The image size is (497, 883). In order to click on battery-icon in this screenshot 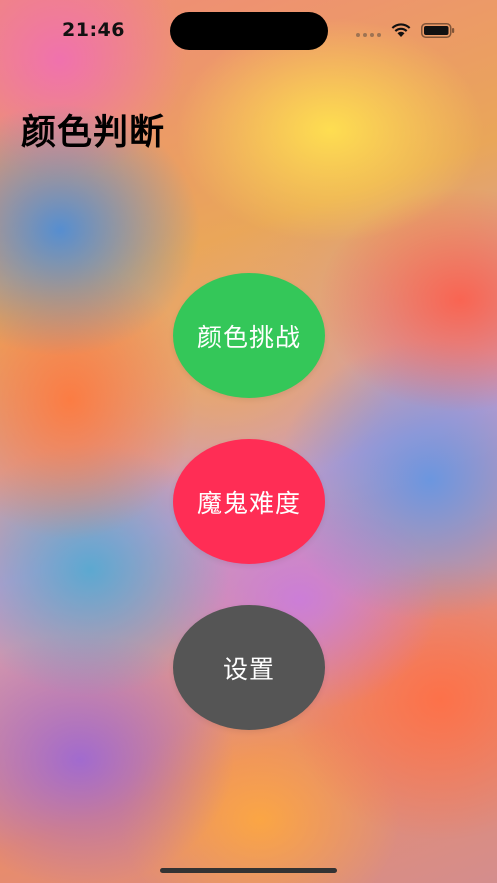, I will do `click(438, 30)`.